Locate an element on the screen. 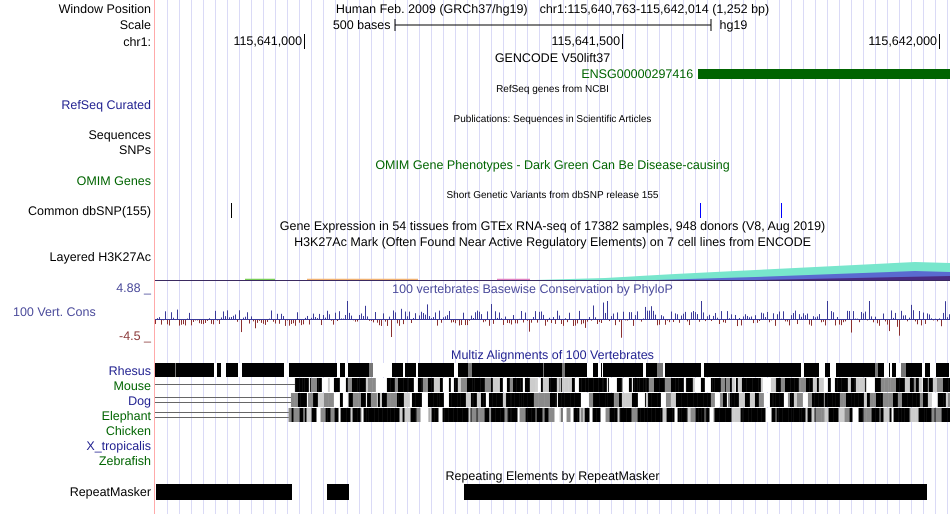 The height and width of the screenshot is (514, 950). ruler-tick: 115,641,500 is located at coordinates (587, 41).